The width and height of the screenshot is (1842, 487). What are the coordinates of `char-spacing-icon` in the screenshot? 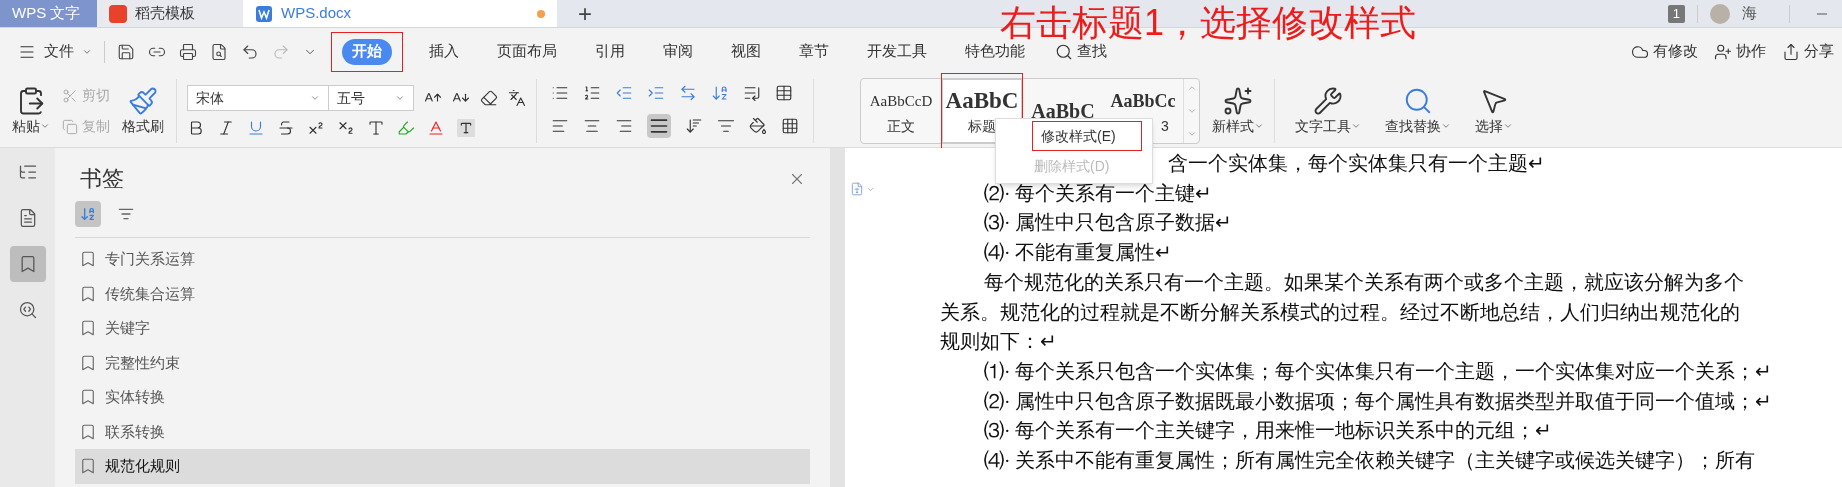 It's located at (688, 93).